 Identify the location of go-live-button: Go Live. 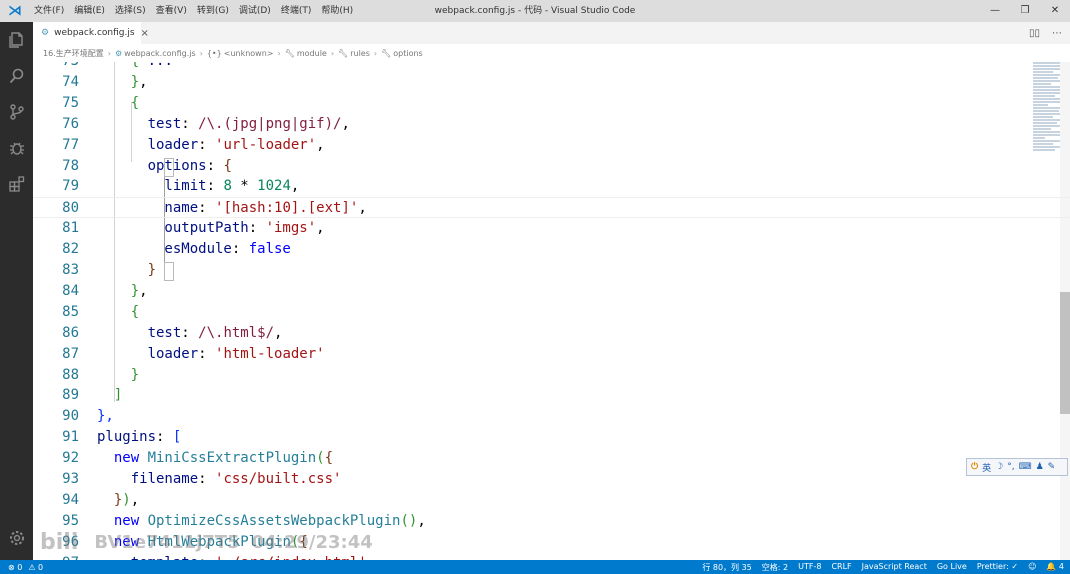
(952, 567).